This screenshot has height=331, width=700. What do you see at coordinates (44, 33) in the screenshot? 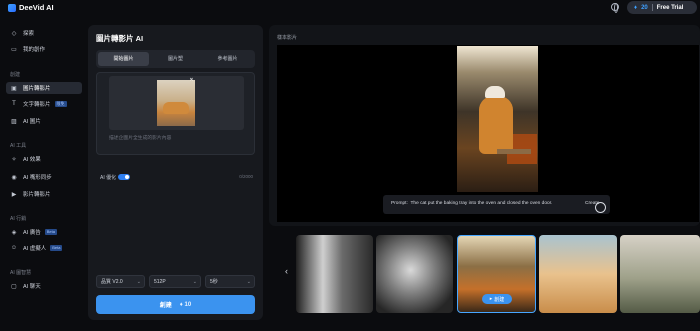
I see `sidebar-item-explore: ◇ 探索` at bounding box center [44, 33].